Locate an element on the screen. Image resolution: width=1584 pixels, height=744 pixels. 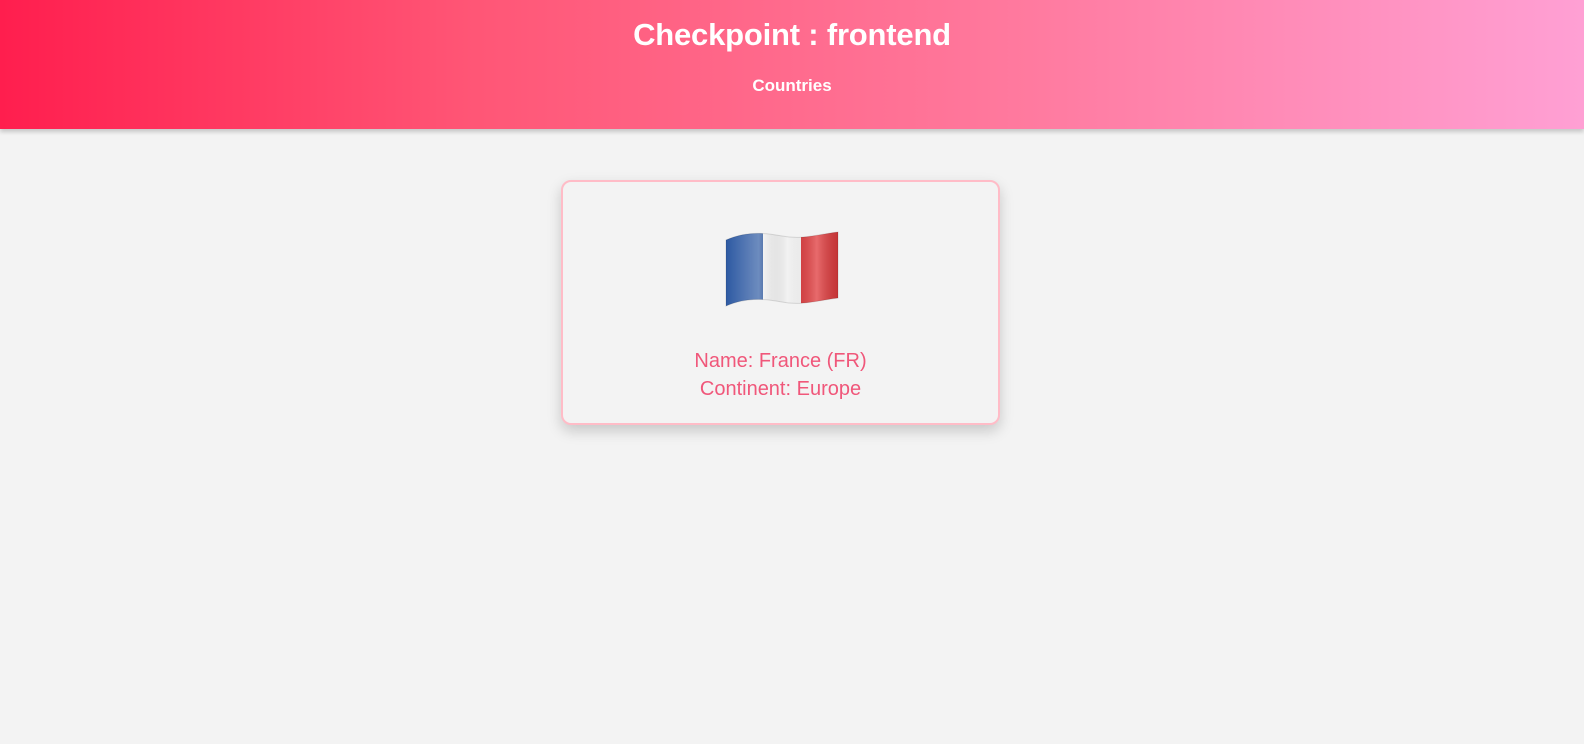
country-continent: Continent: Europe is located at coordinates (780, 389).